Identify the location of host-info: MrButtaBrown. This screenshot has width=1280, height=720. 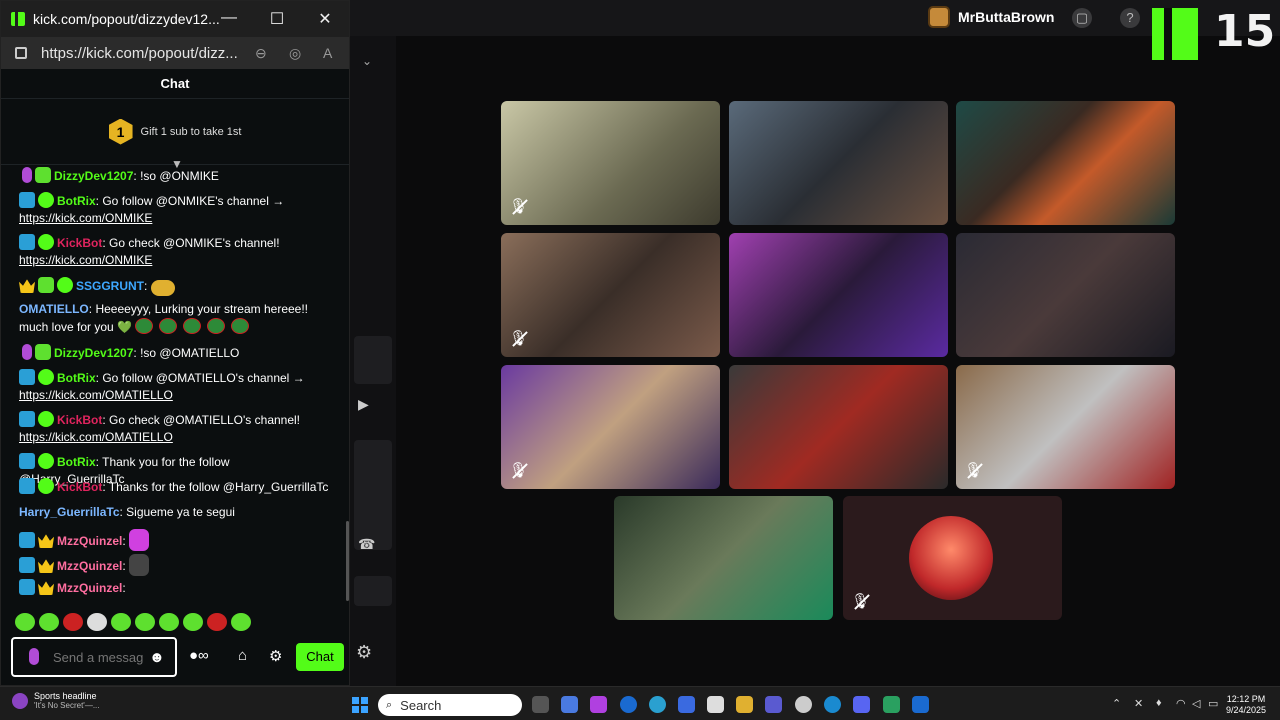
(991, 17).